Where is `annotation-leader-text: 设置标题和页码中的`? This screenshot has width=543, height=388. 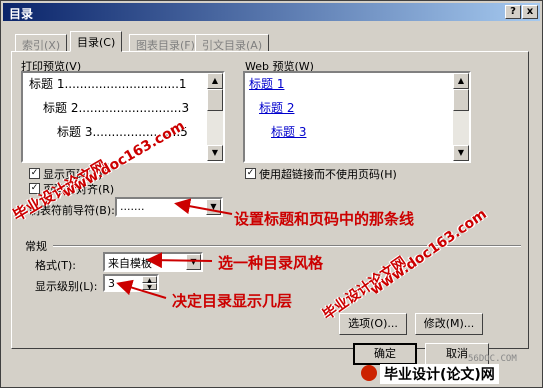
annotation-leader-text: 设置标题和页码中的 is located at coordinates (302, 219).